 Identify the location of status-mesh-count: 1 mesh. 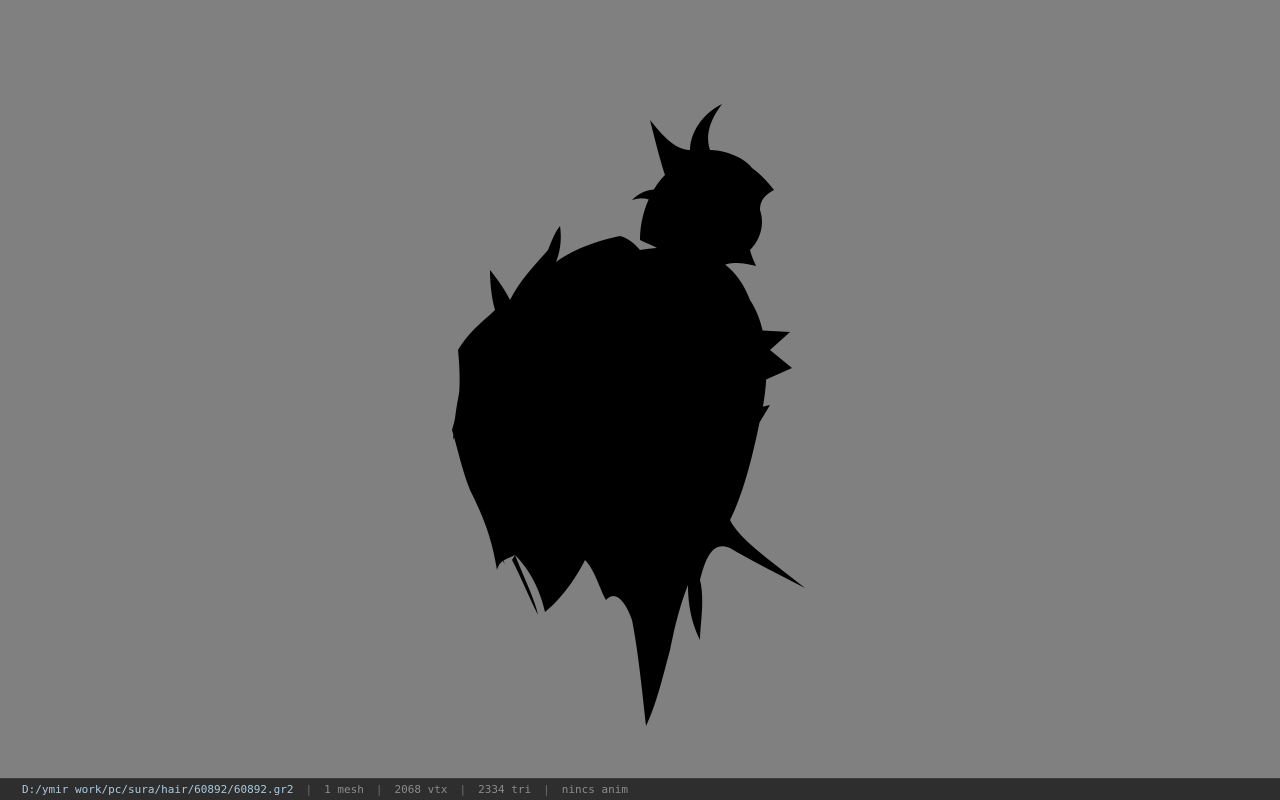
(344, 789).